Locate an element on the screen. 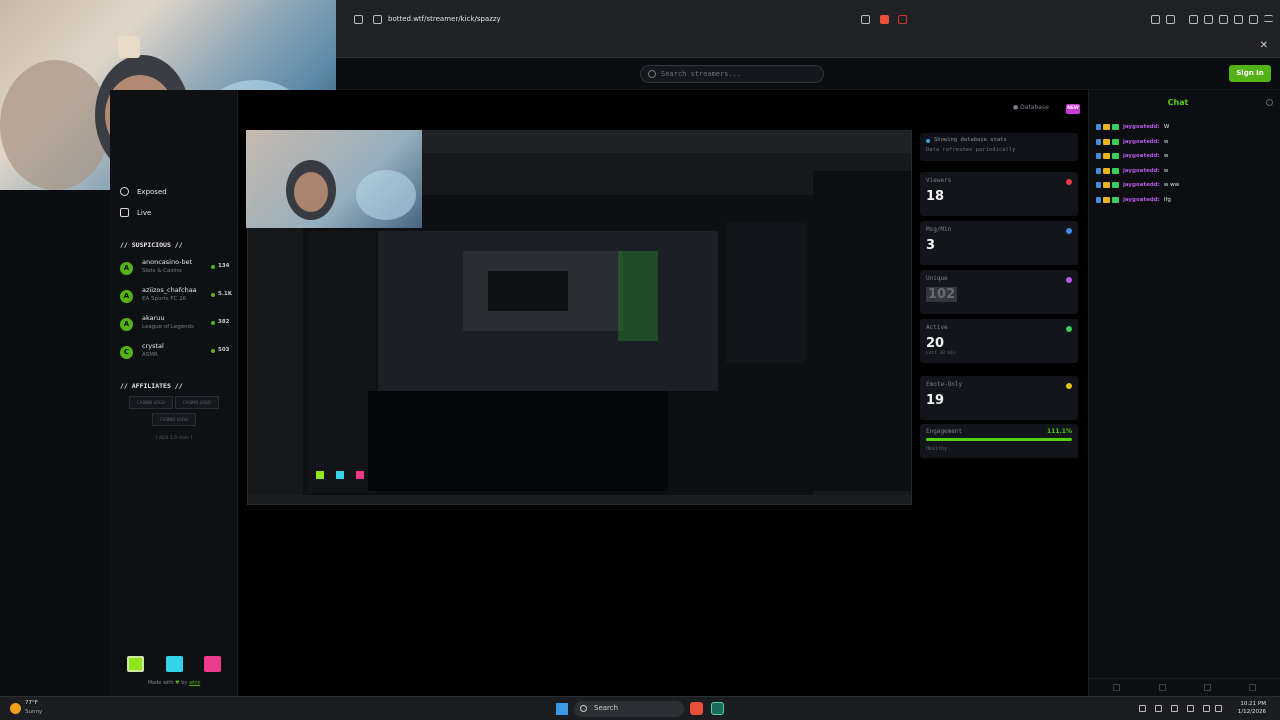 The image size is (1280, 720). sidebar-item-exposed: Exposed is located at coordinates (143, 191).